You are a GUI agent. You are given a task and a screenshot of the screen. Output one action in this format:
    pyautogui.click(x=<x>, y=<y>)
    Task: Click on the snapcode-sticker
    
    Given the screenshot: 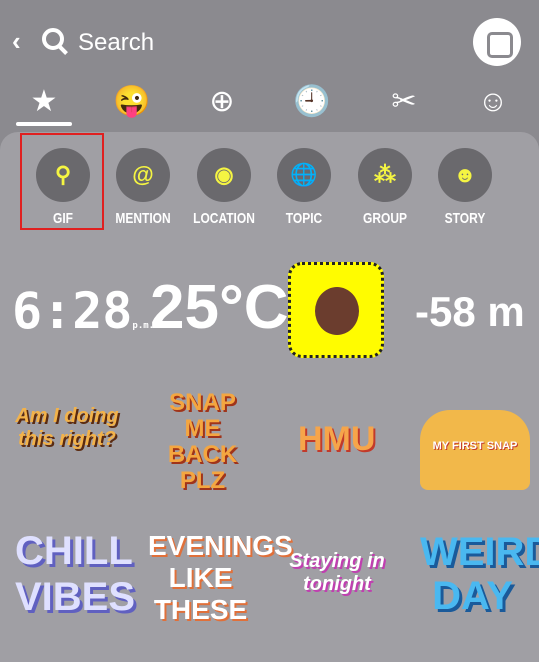 What is the action you would take?
    pyautogui.click(x=336, y=310)
    